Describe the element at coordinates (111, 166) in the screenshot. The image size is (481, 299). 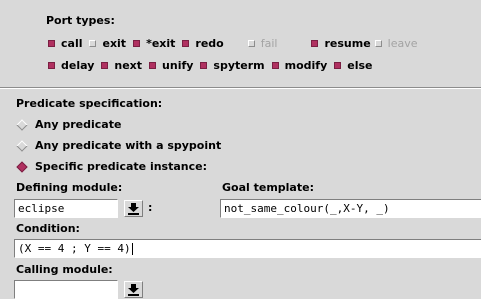
I see `radio-specific-predicate-instance: Specific predicate instance:` at that location.